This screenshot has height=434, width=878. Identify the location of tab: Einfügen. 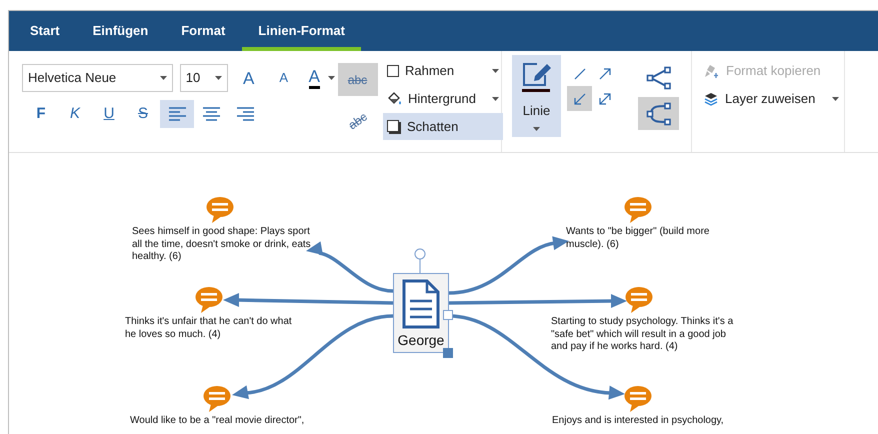
(120, 32).